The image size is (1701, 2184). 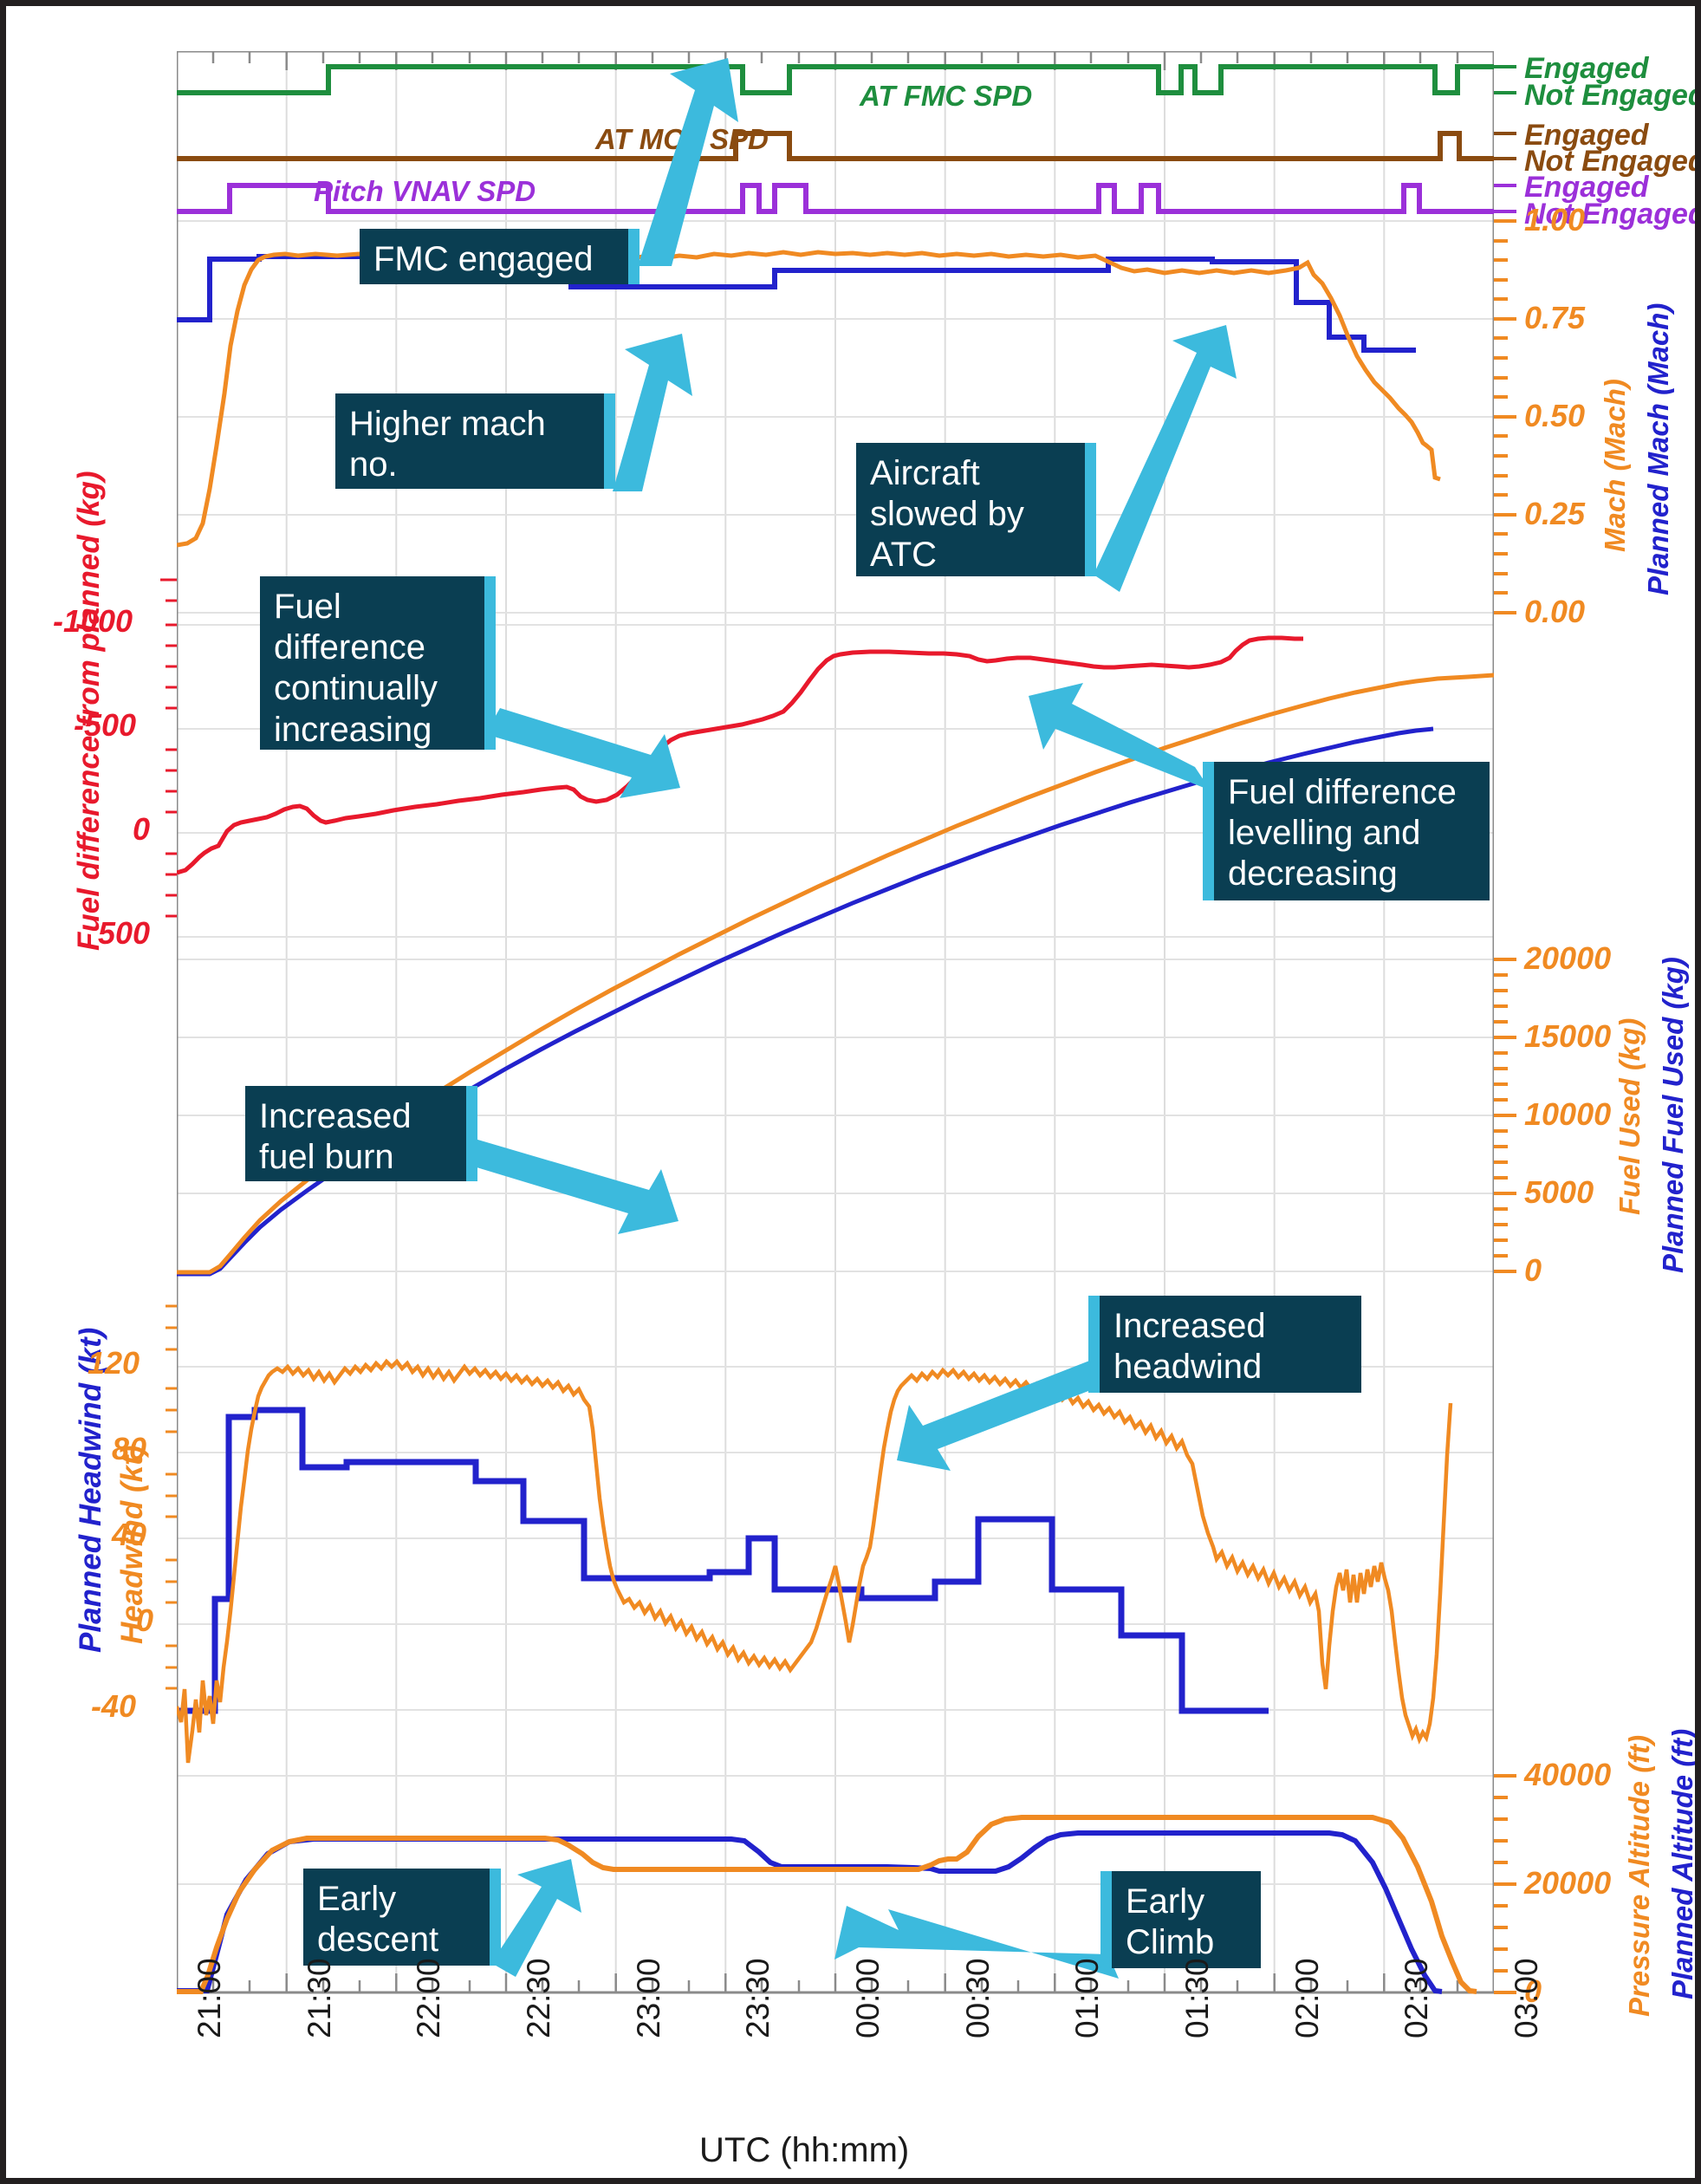 What do you see at coordinates (1555, 415) in the screenshot?
I see `ytick-mach-0-50: 0.50` at bounding box center [1555, 415].